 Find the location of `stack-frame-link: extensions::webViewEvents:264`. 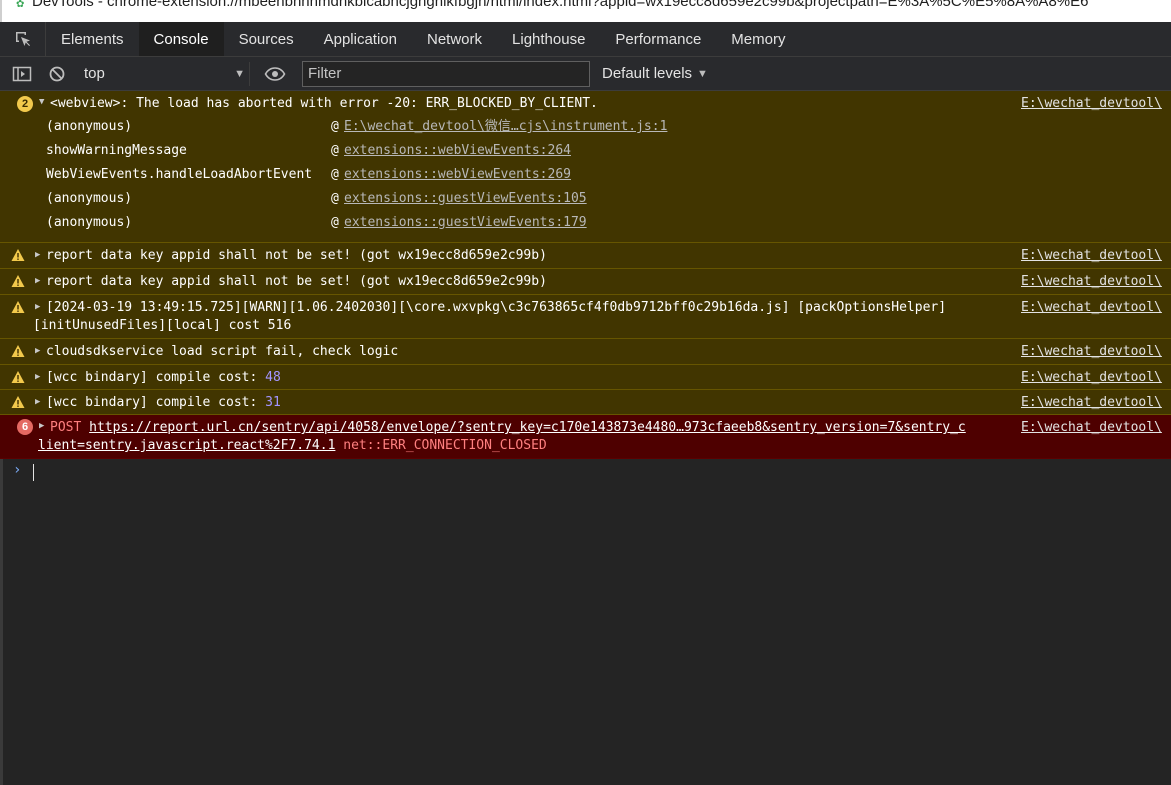

stack-frame-link: extensions::webViewEvents:264 is located at coordinates (457, 151).